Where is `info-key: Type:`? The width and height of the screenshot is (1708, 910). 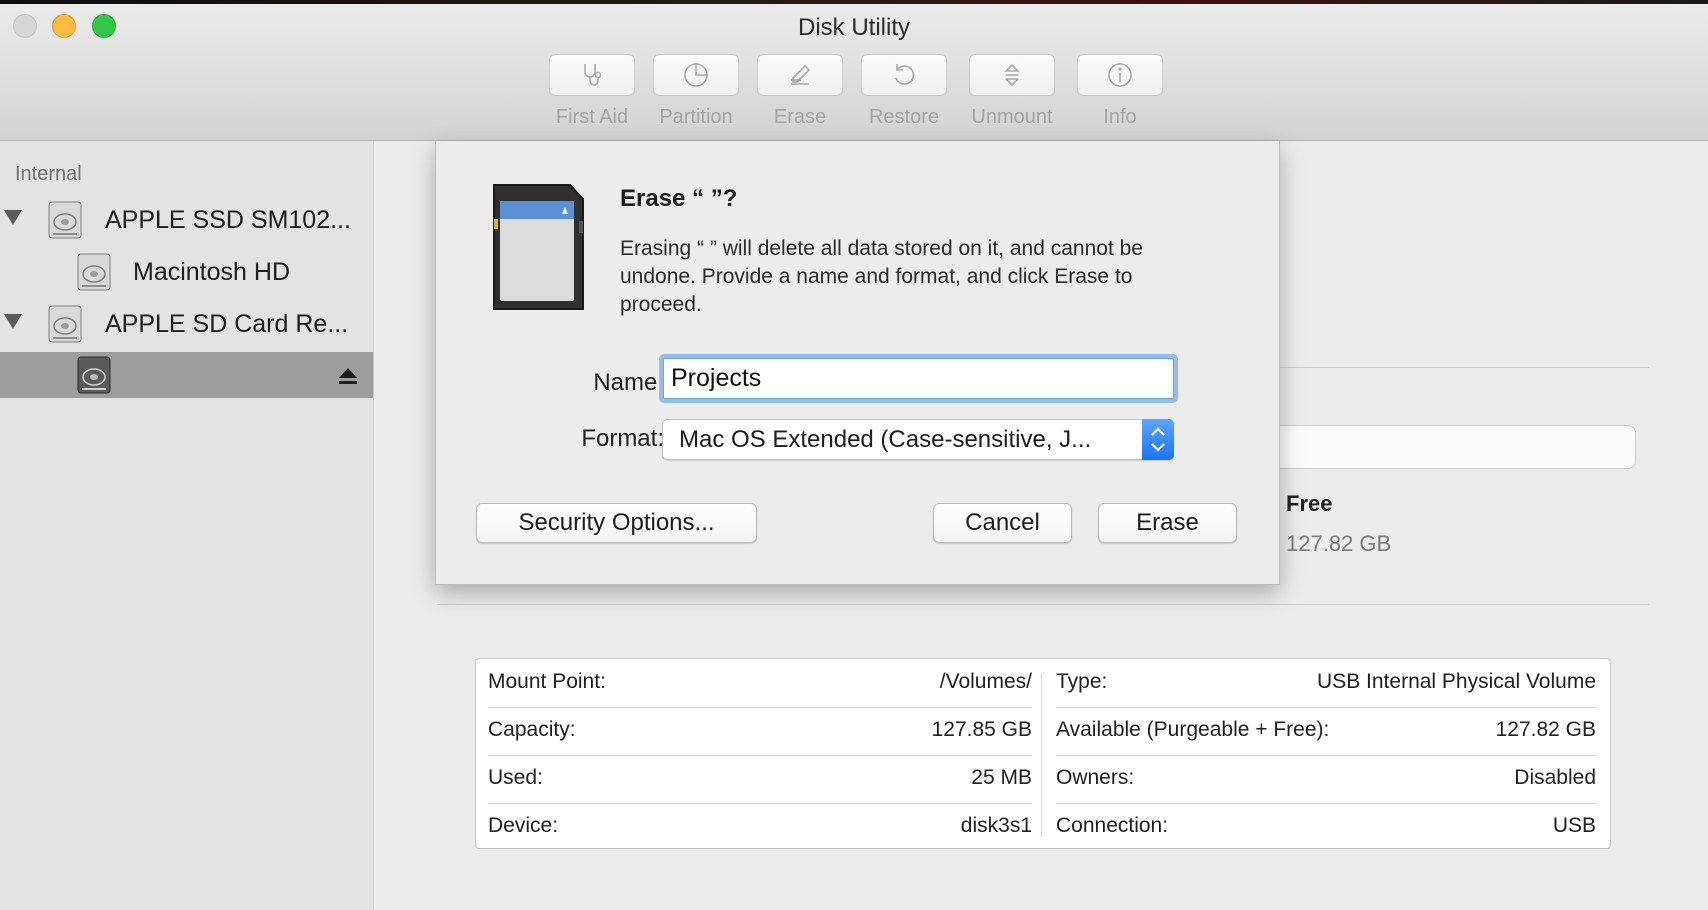 info-key: Type: is located at coordinates (1082, 681).